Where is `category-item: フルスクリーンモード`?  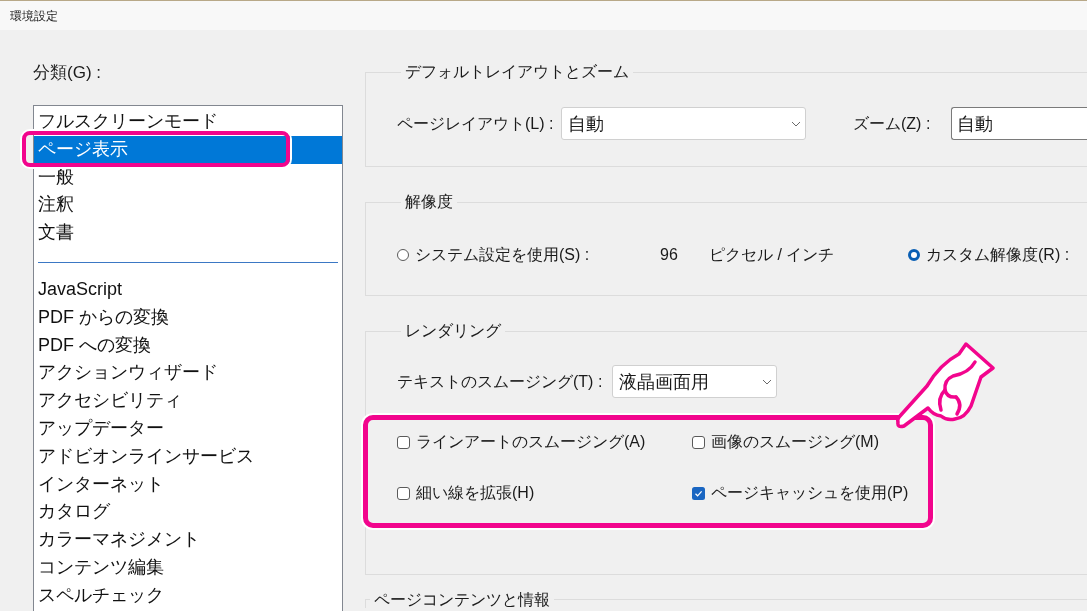 category-item: フルスクリーンモード is located at coordinates (128, 122).